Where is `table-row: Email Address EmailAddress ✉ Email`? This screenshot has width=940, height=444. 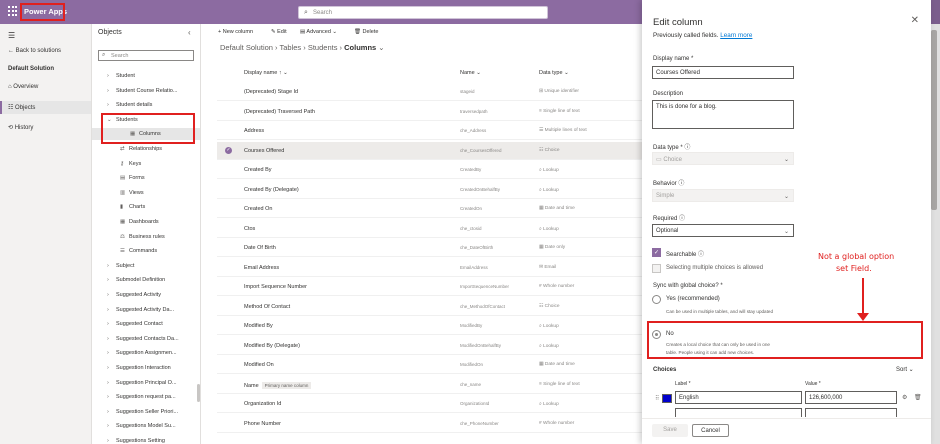
table-row: Email Address EmailAddress ✉ Email is located at coordinates (429, 268).